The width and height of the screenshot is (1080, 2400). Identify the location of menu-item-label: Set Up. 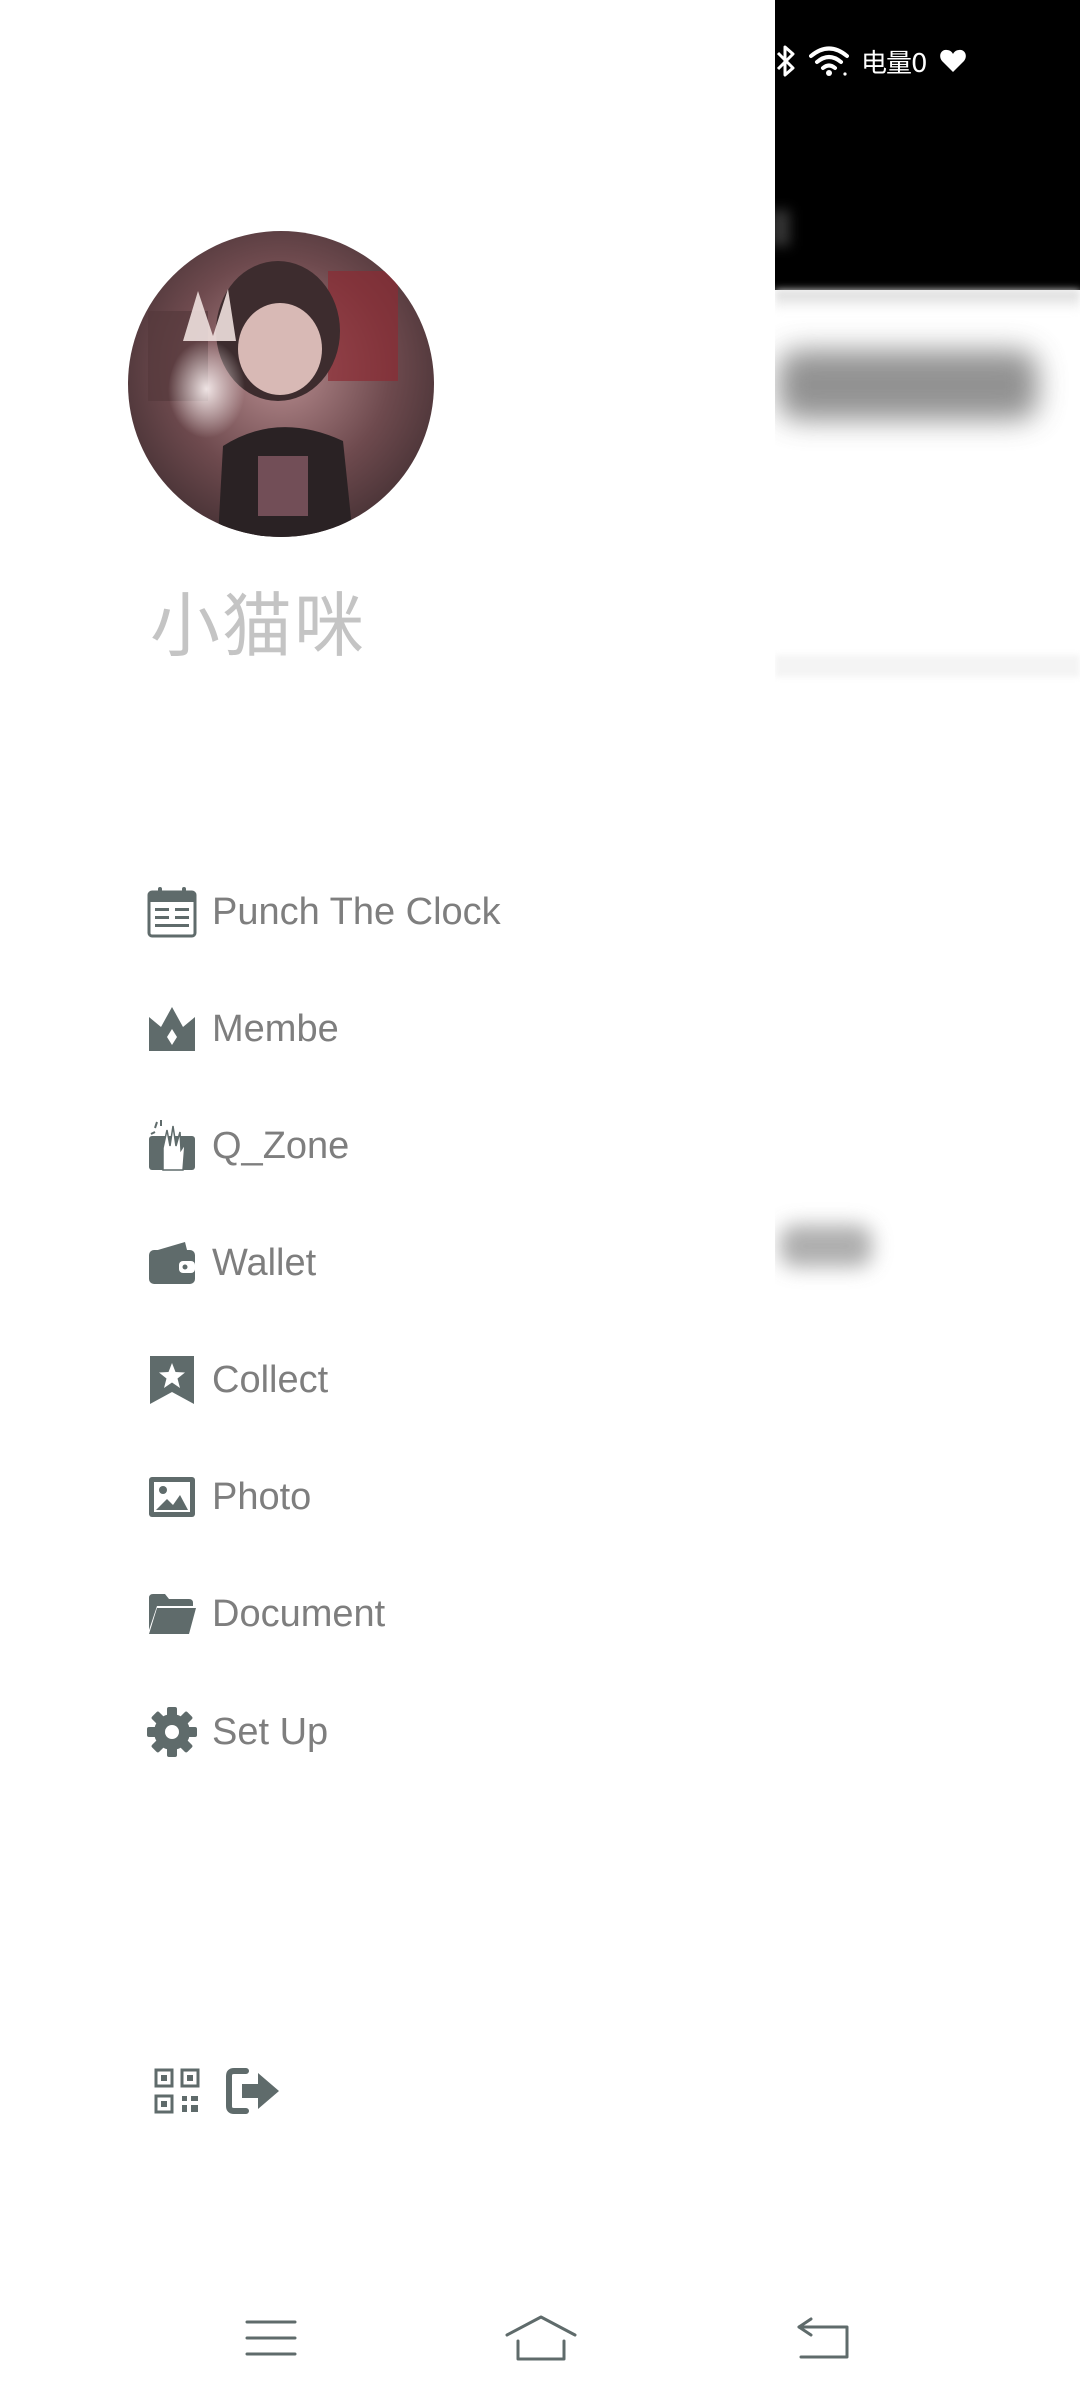
(270, 1731).